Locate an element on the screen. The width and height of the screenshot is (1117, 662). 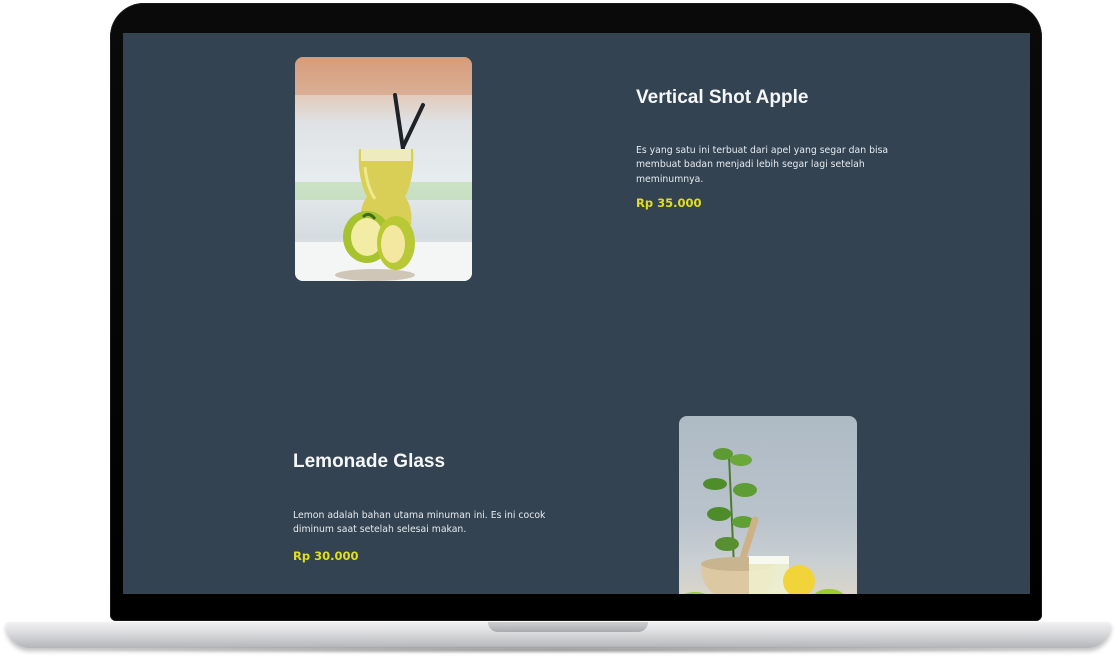
product-price: Rp 35.000 is located at coordinates (669, 203).